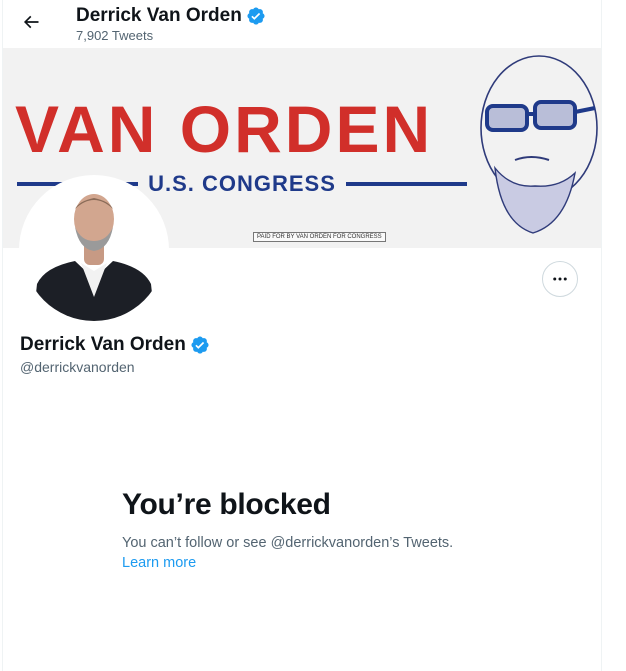  I want to click on more-options-button, so click(560, 279).